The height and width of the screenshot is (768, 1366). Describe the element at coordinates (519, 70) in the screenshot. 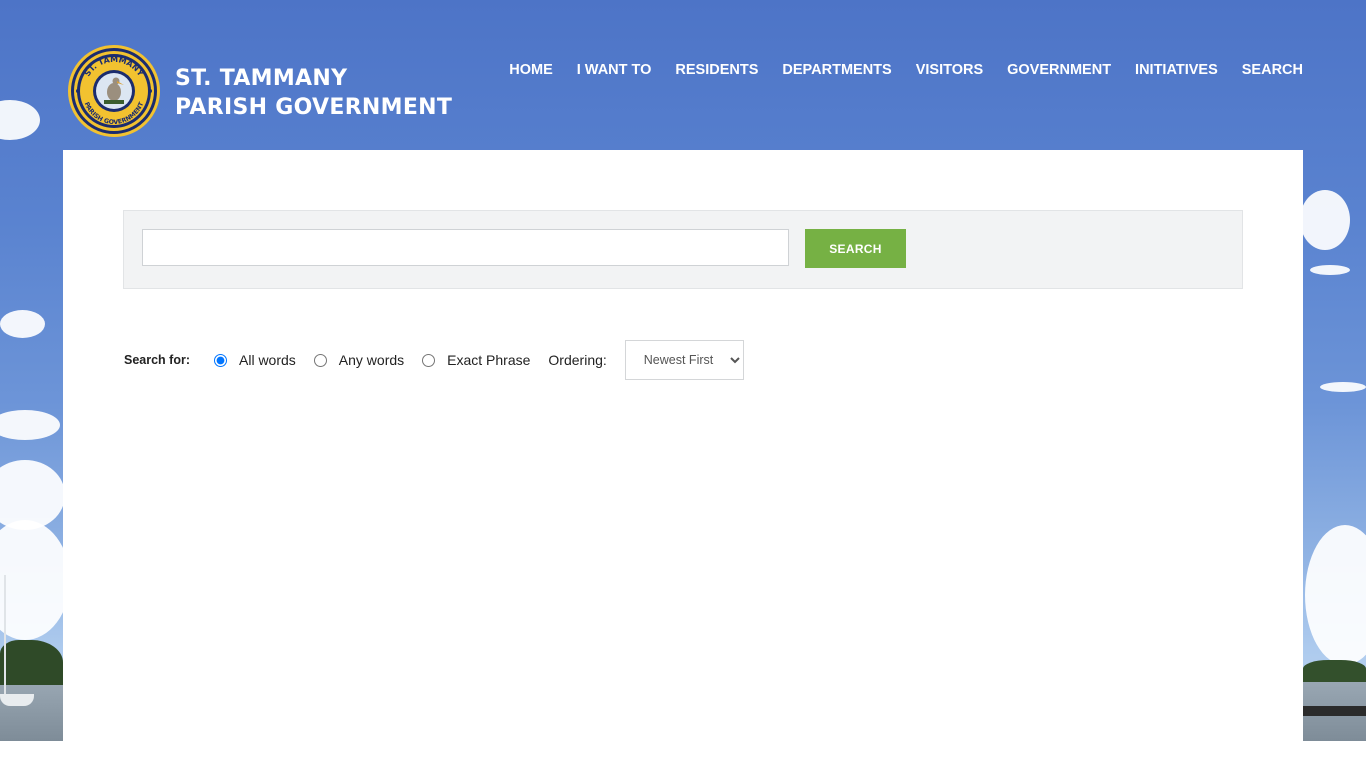

I see `nav-home: HOME` at that location.